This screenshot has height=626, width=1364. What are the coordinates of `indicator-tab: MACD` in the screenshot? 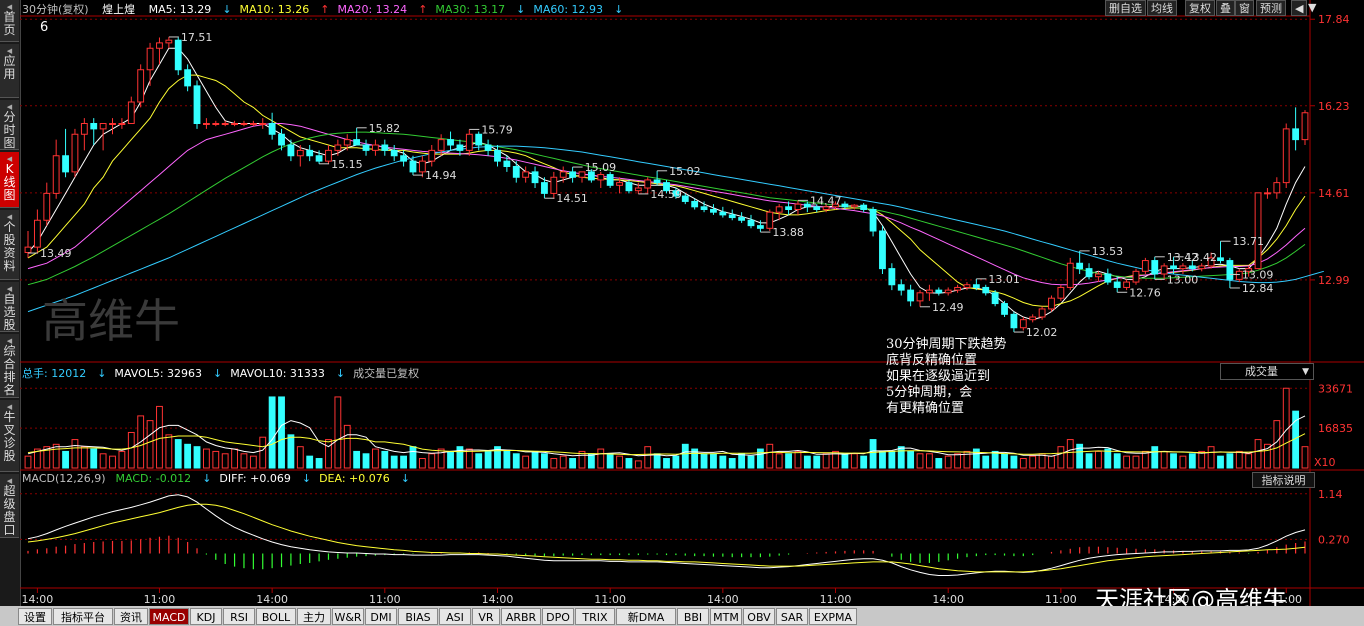 It's located at (169, 616).